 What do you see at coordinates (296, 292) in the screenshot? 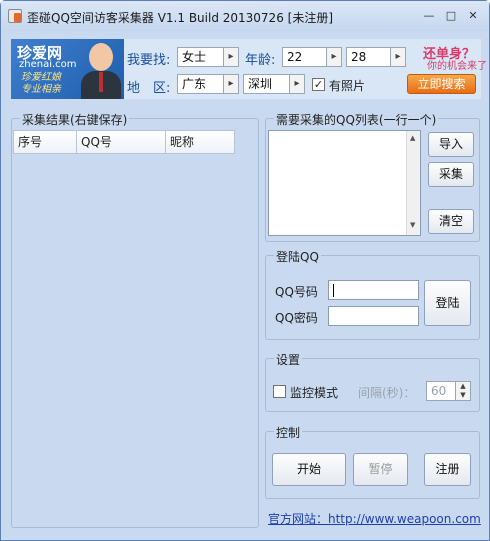
I see `qq-number-label: QQ号码` at bounding box center [296, 292].